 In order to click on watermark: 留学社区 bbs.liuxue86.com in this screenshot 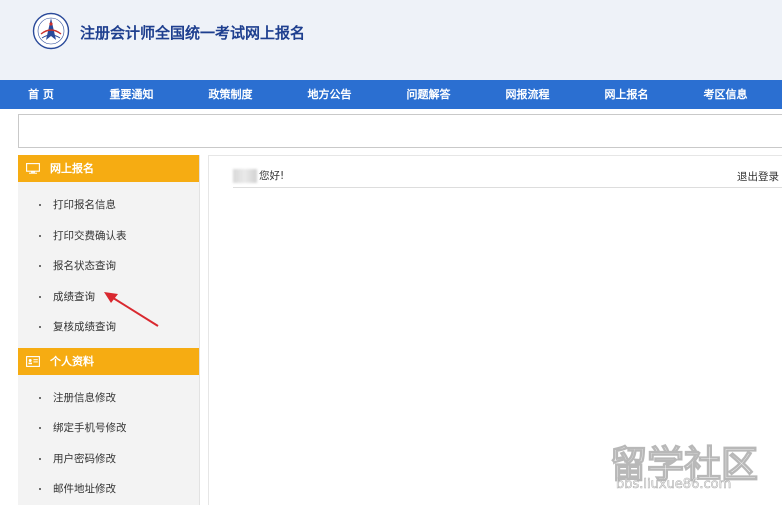, I will do `click(691, 465)`.